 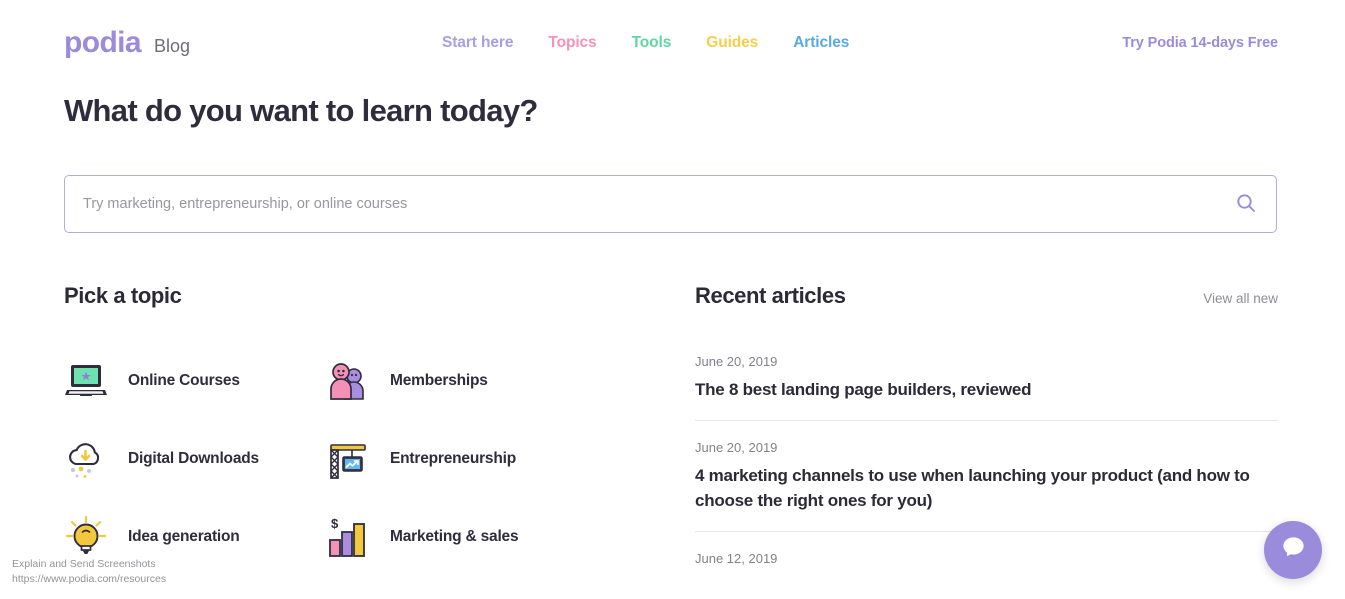 What do you see at coordinates (821, 43) in the screenshot?
I see `nav-item-articles: Articles` at bounding box center [821, 43].